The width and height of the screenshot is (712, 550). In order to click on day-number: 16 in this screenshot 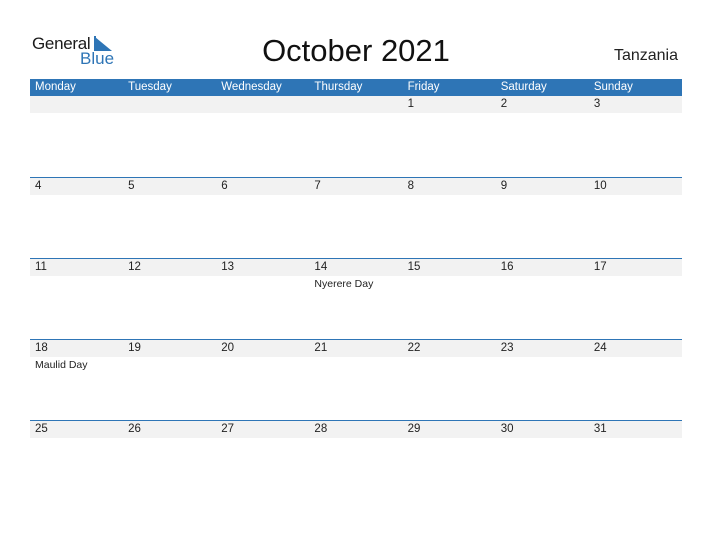, I will do `click(507, 267)`.